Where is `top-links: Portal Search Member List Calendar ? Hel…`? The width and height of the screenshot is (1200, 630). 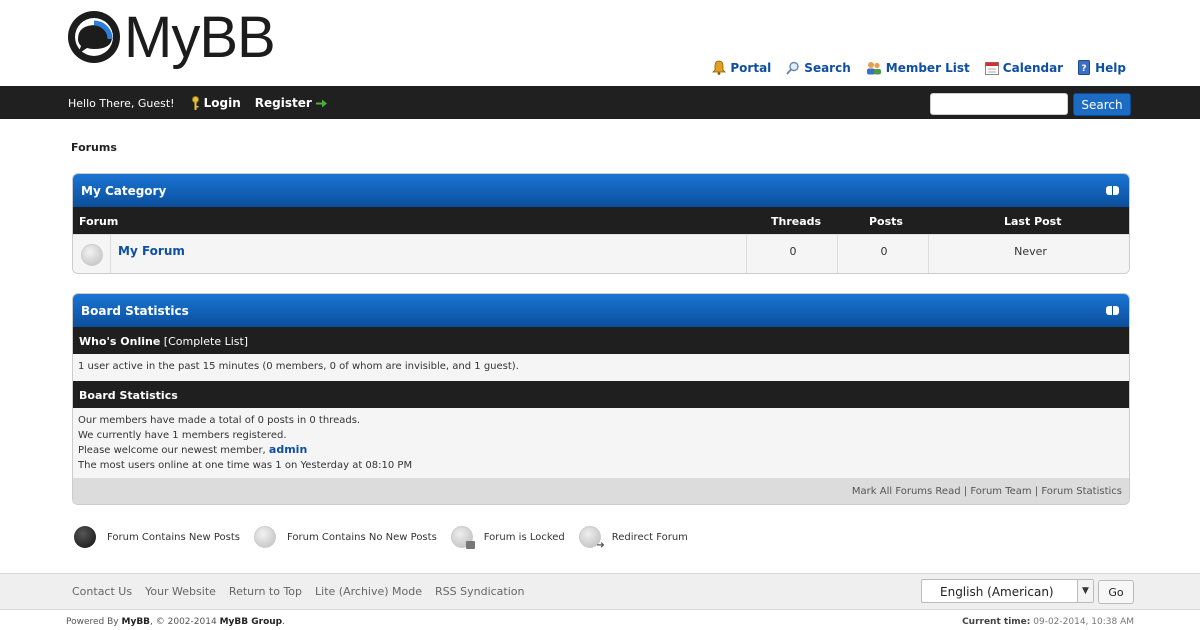 top-links: Portal Search Member List Calendar ? Hel… is located at coordinates (919, 67).